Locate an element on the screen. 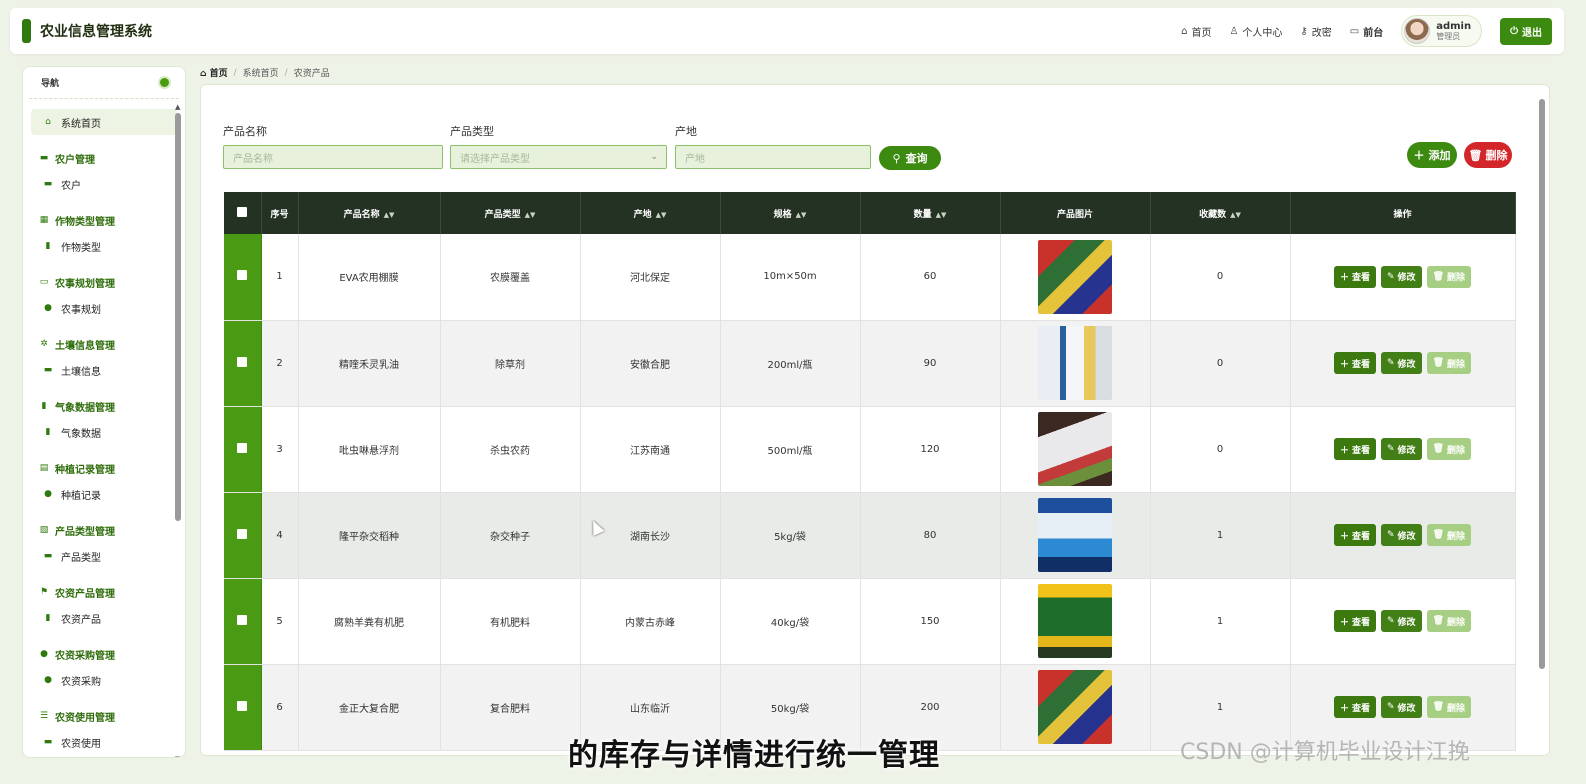 The height and width of the screenshot is (784, 1586). nav-frontend-link: ▭ 前台 is located at coordinates (1366, 31).